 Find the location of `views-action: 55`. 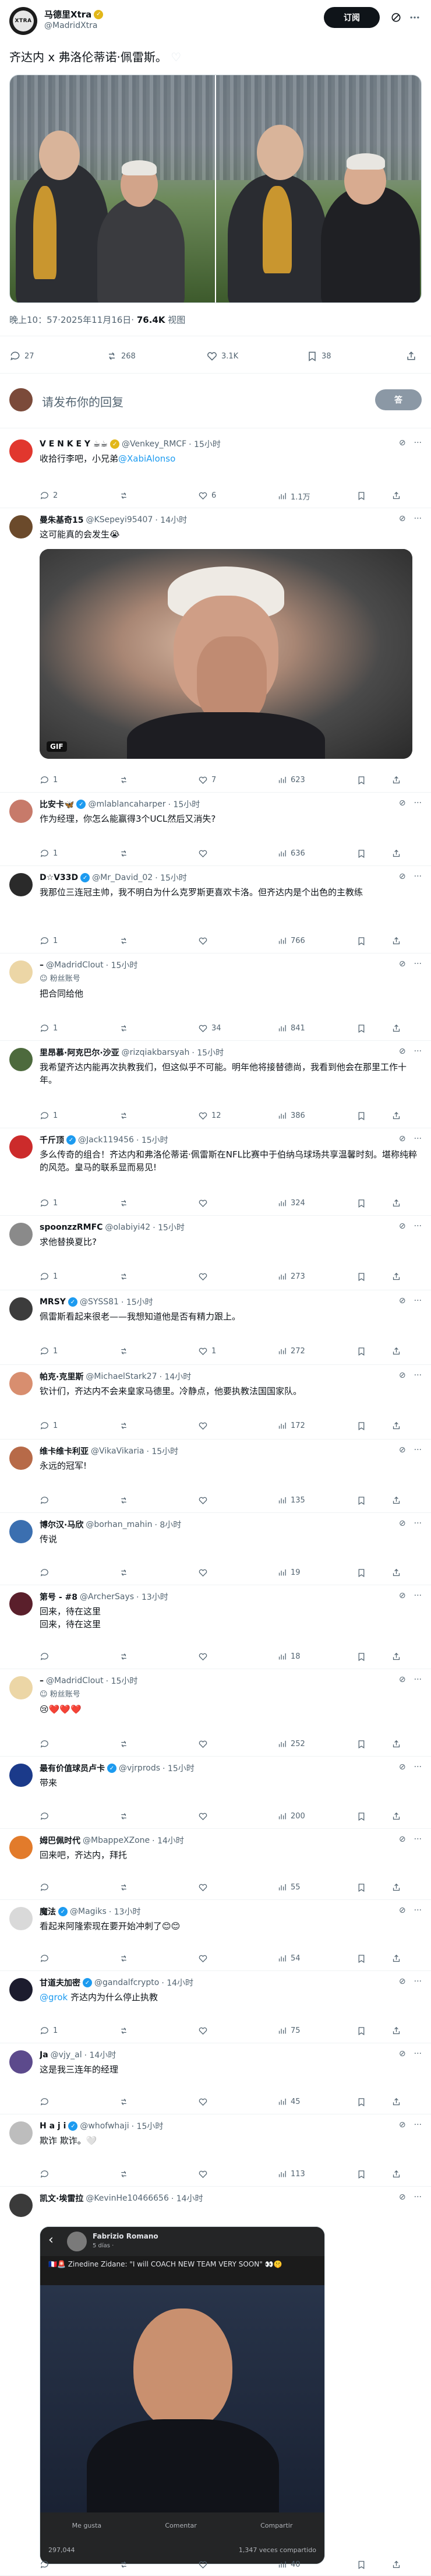

views-action: 55 is located at coordinates (289, 1887).